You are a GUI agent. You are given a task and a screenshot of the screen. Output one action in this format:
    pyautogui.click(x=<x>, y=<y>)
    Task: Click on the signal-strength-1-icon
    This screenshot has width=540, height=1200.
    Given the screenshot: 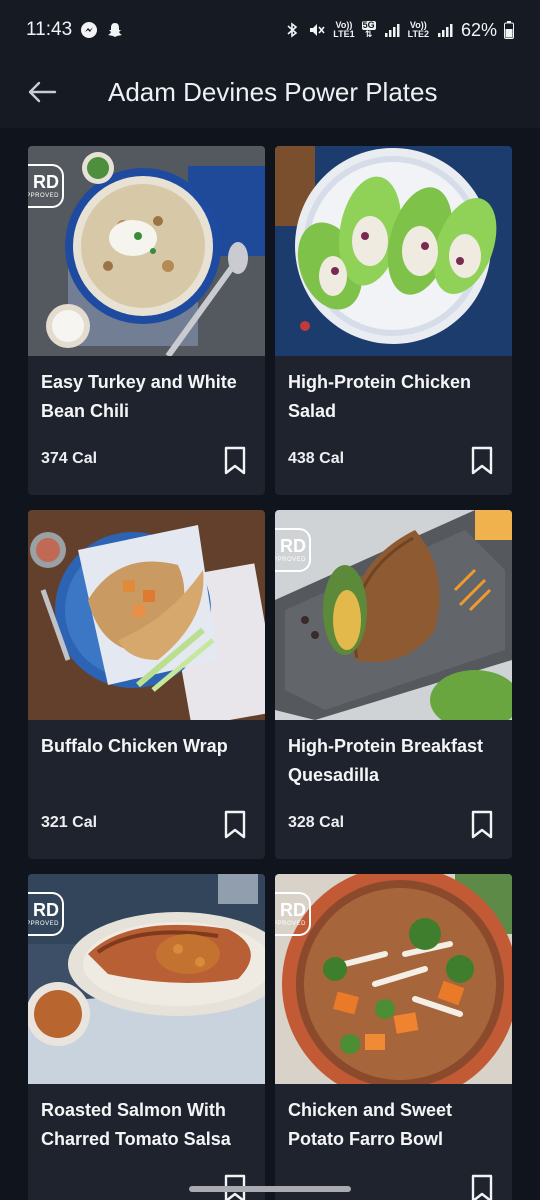 What is the action you would take?
    pyautogui.click(x=392, y=30)
    